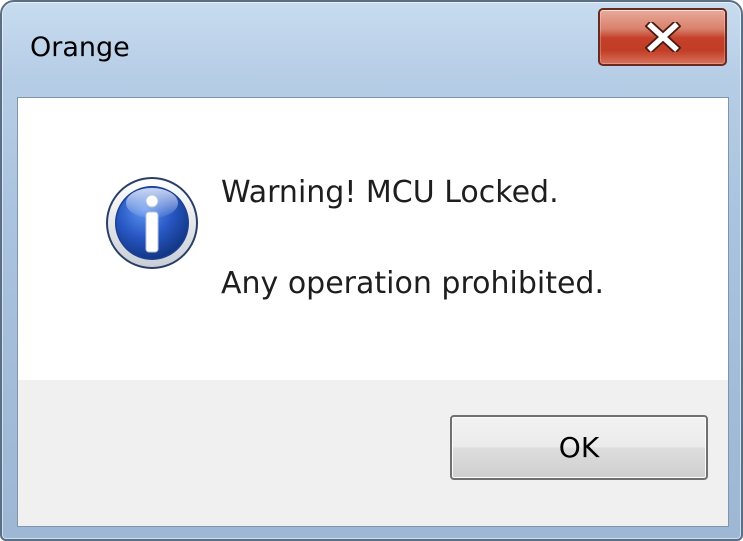  I want to click on close-icon, so click(662, 37).